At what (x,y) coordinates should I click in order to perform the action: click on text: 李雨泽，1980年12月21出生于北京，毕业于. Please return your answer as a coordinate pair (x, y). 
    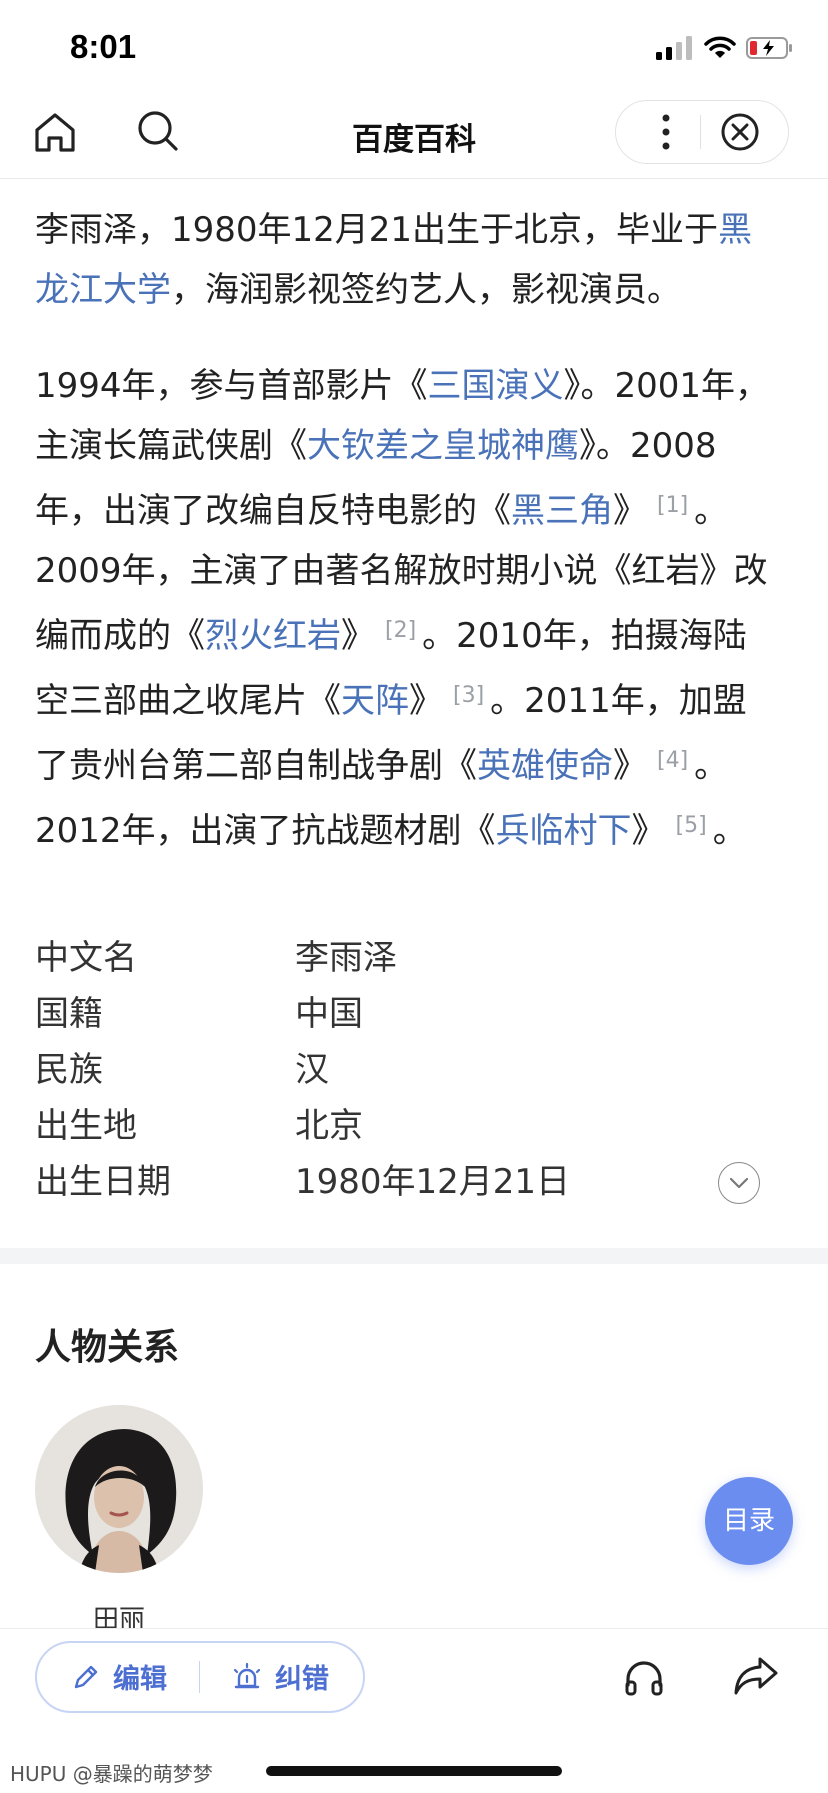
    Looking at the image, I should click on (377, 230).